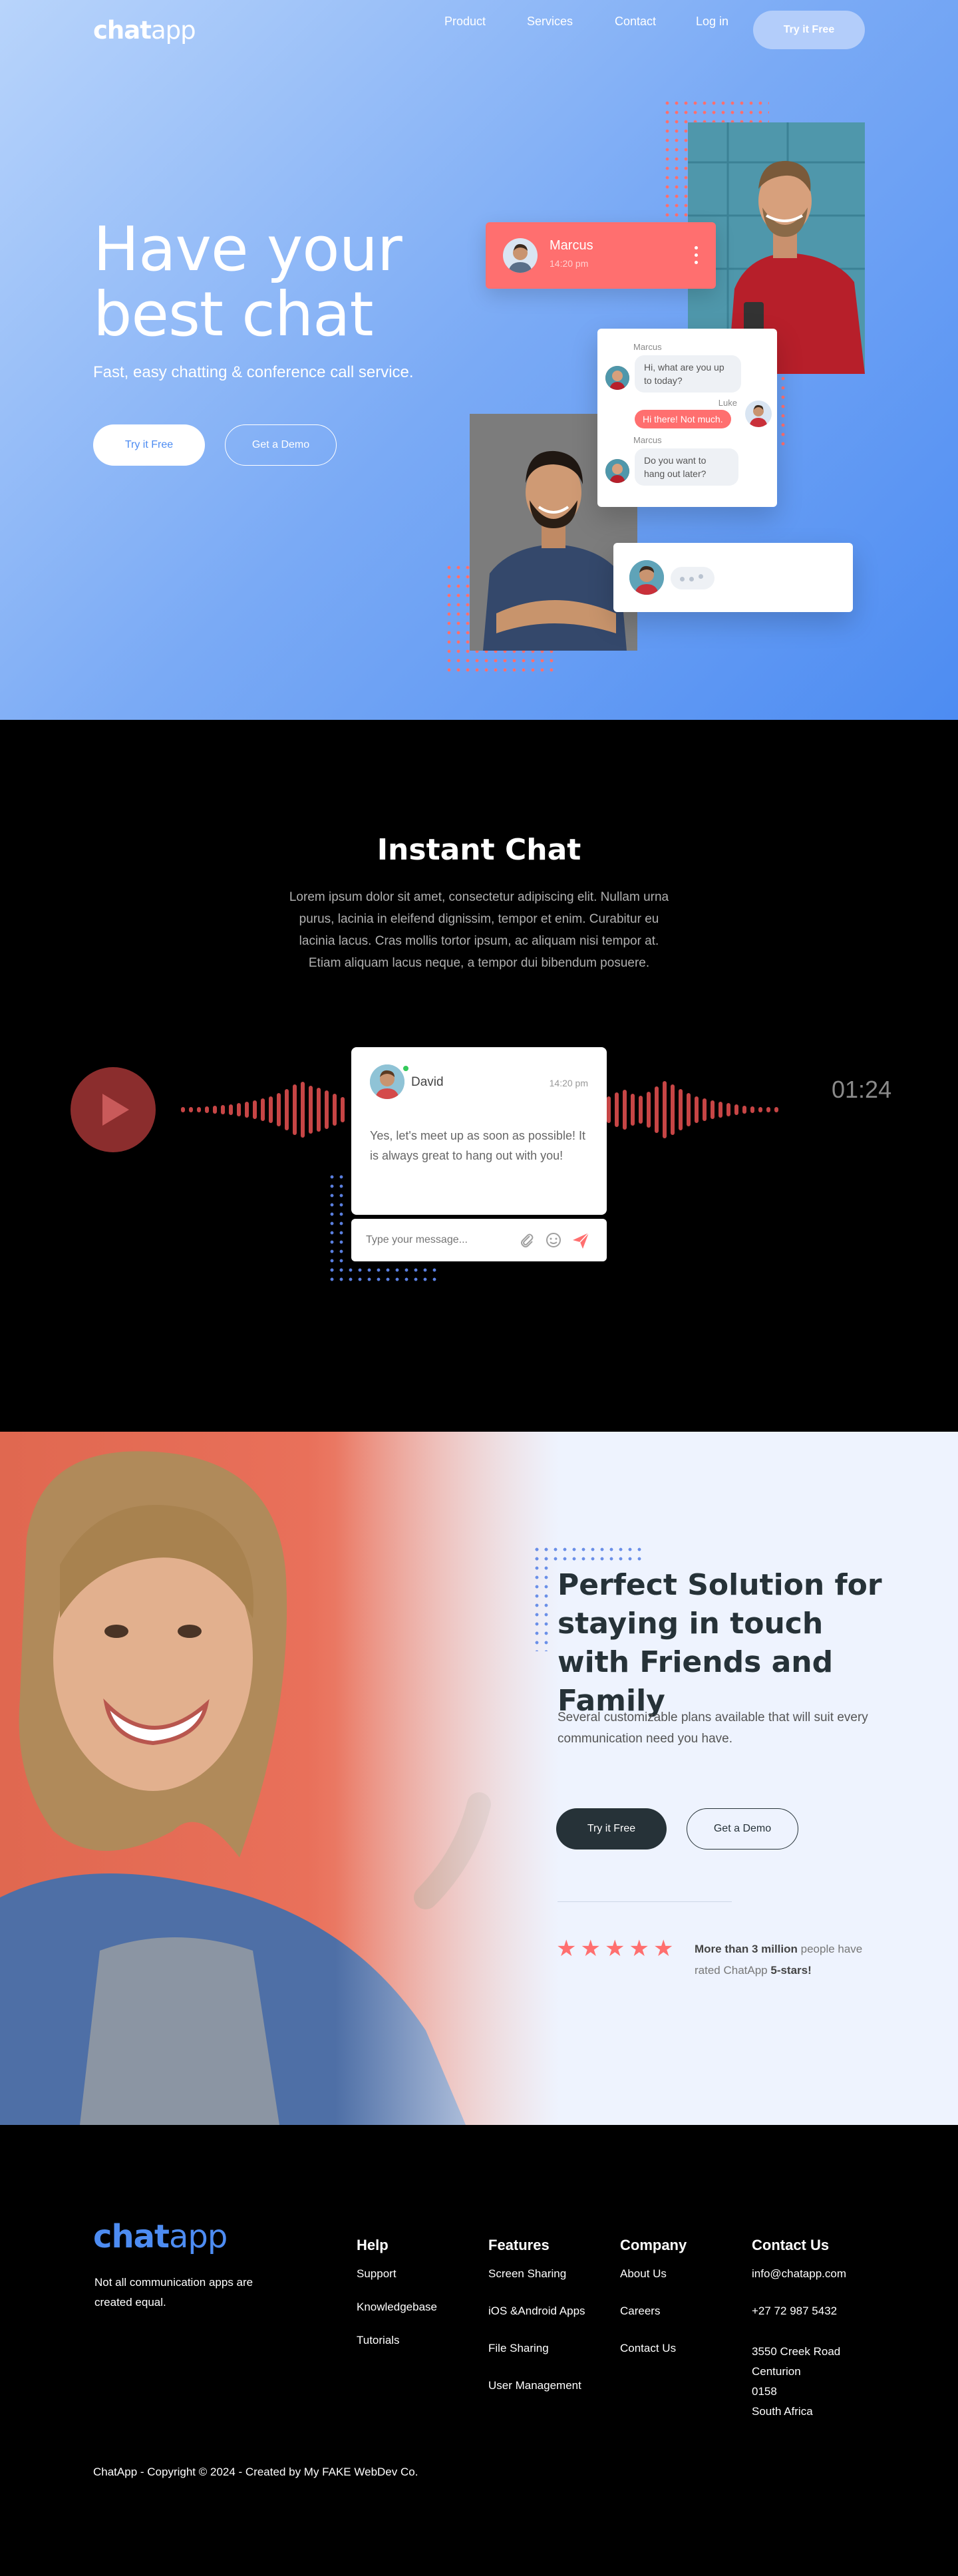 This screenshot has width=958, height=2576. Describe the element at coordinates (638, 22) in the screenshot. I see `nav-contact: Contact` at that location.